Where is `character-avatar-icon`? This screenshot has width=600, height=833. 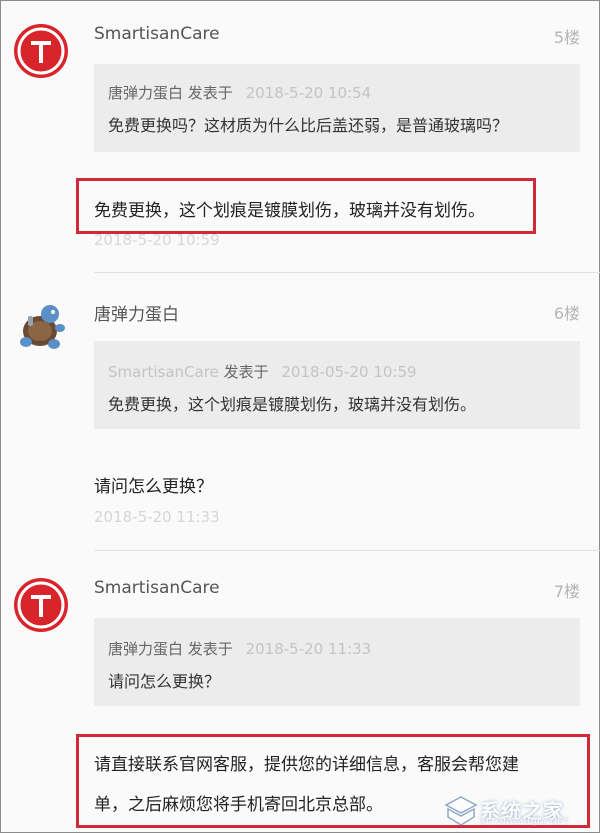 character-avatar-icon is located at coordinates (42, 327).